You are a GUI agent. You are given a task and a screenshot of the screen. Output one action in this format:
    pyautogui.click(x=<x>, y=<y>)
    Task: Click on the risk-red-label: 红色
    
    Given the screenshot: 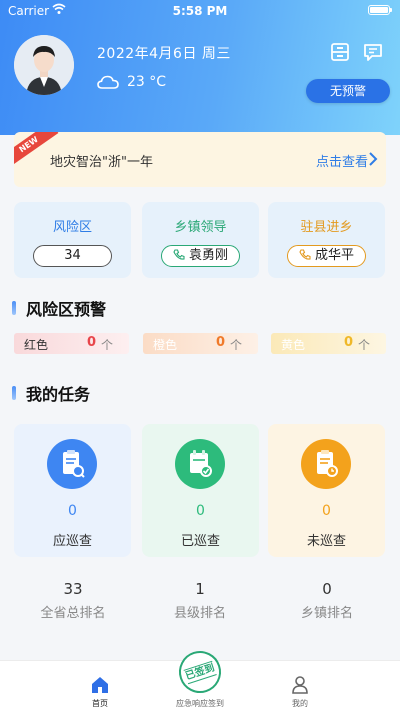 What is the action you would take?
    pyautogui.click(x=36, y=345)
    